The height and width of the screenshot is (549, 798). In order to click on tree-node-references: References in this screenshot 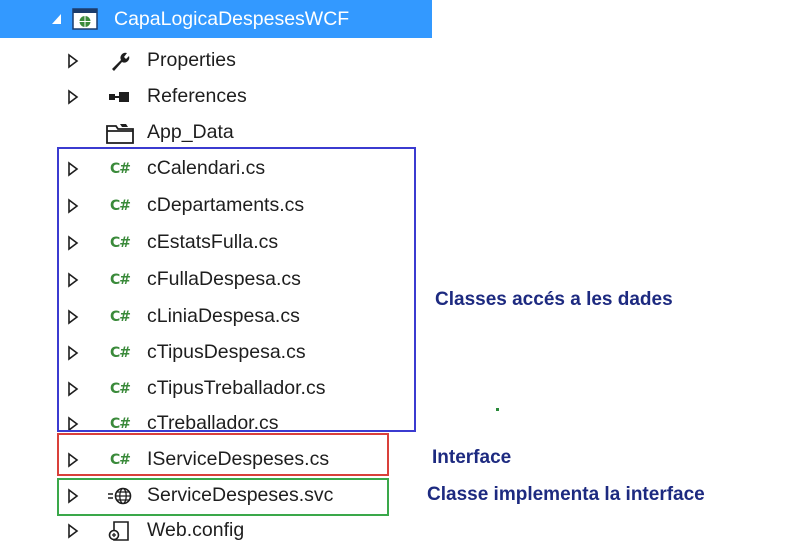, I will do `click(210, 96)`.